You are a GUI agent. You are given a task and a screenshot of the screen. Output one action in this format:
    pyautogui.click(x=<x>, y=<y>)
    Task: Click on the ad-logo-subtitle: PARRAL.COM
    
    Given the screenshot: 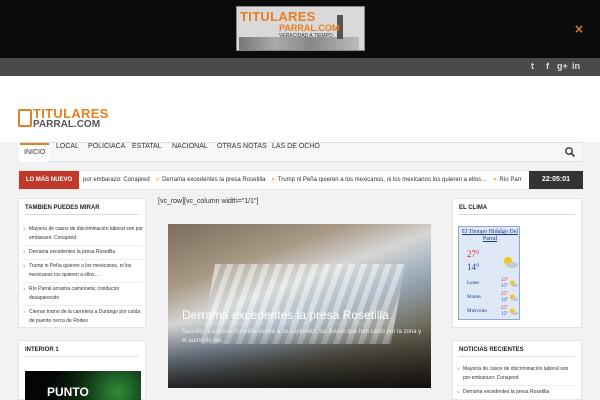 What is the action you would take?
    pyautogui.click(x=309, y=28)
    